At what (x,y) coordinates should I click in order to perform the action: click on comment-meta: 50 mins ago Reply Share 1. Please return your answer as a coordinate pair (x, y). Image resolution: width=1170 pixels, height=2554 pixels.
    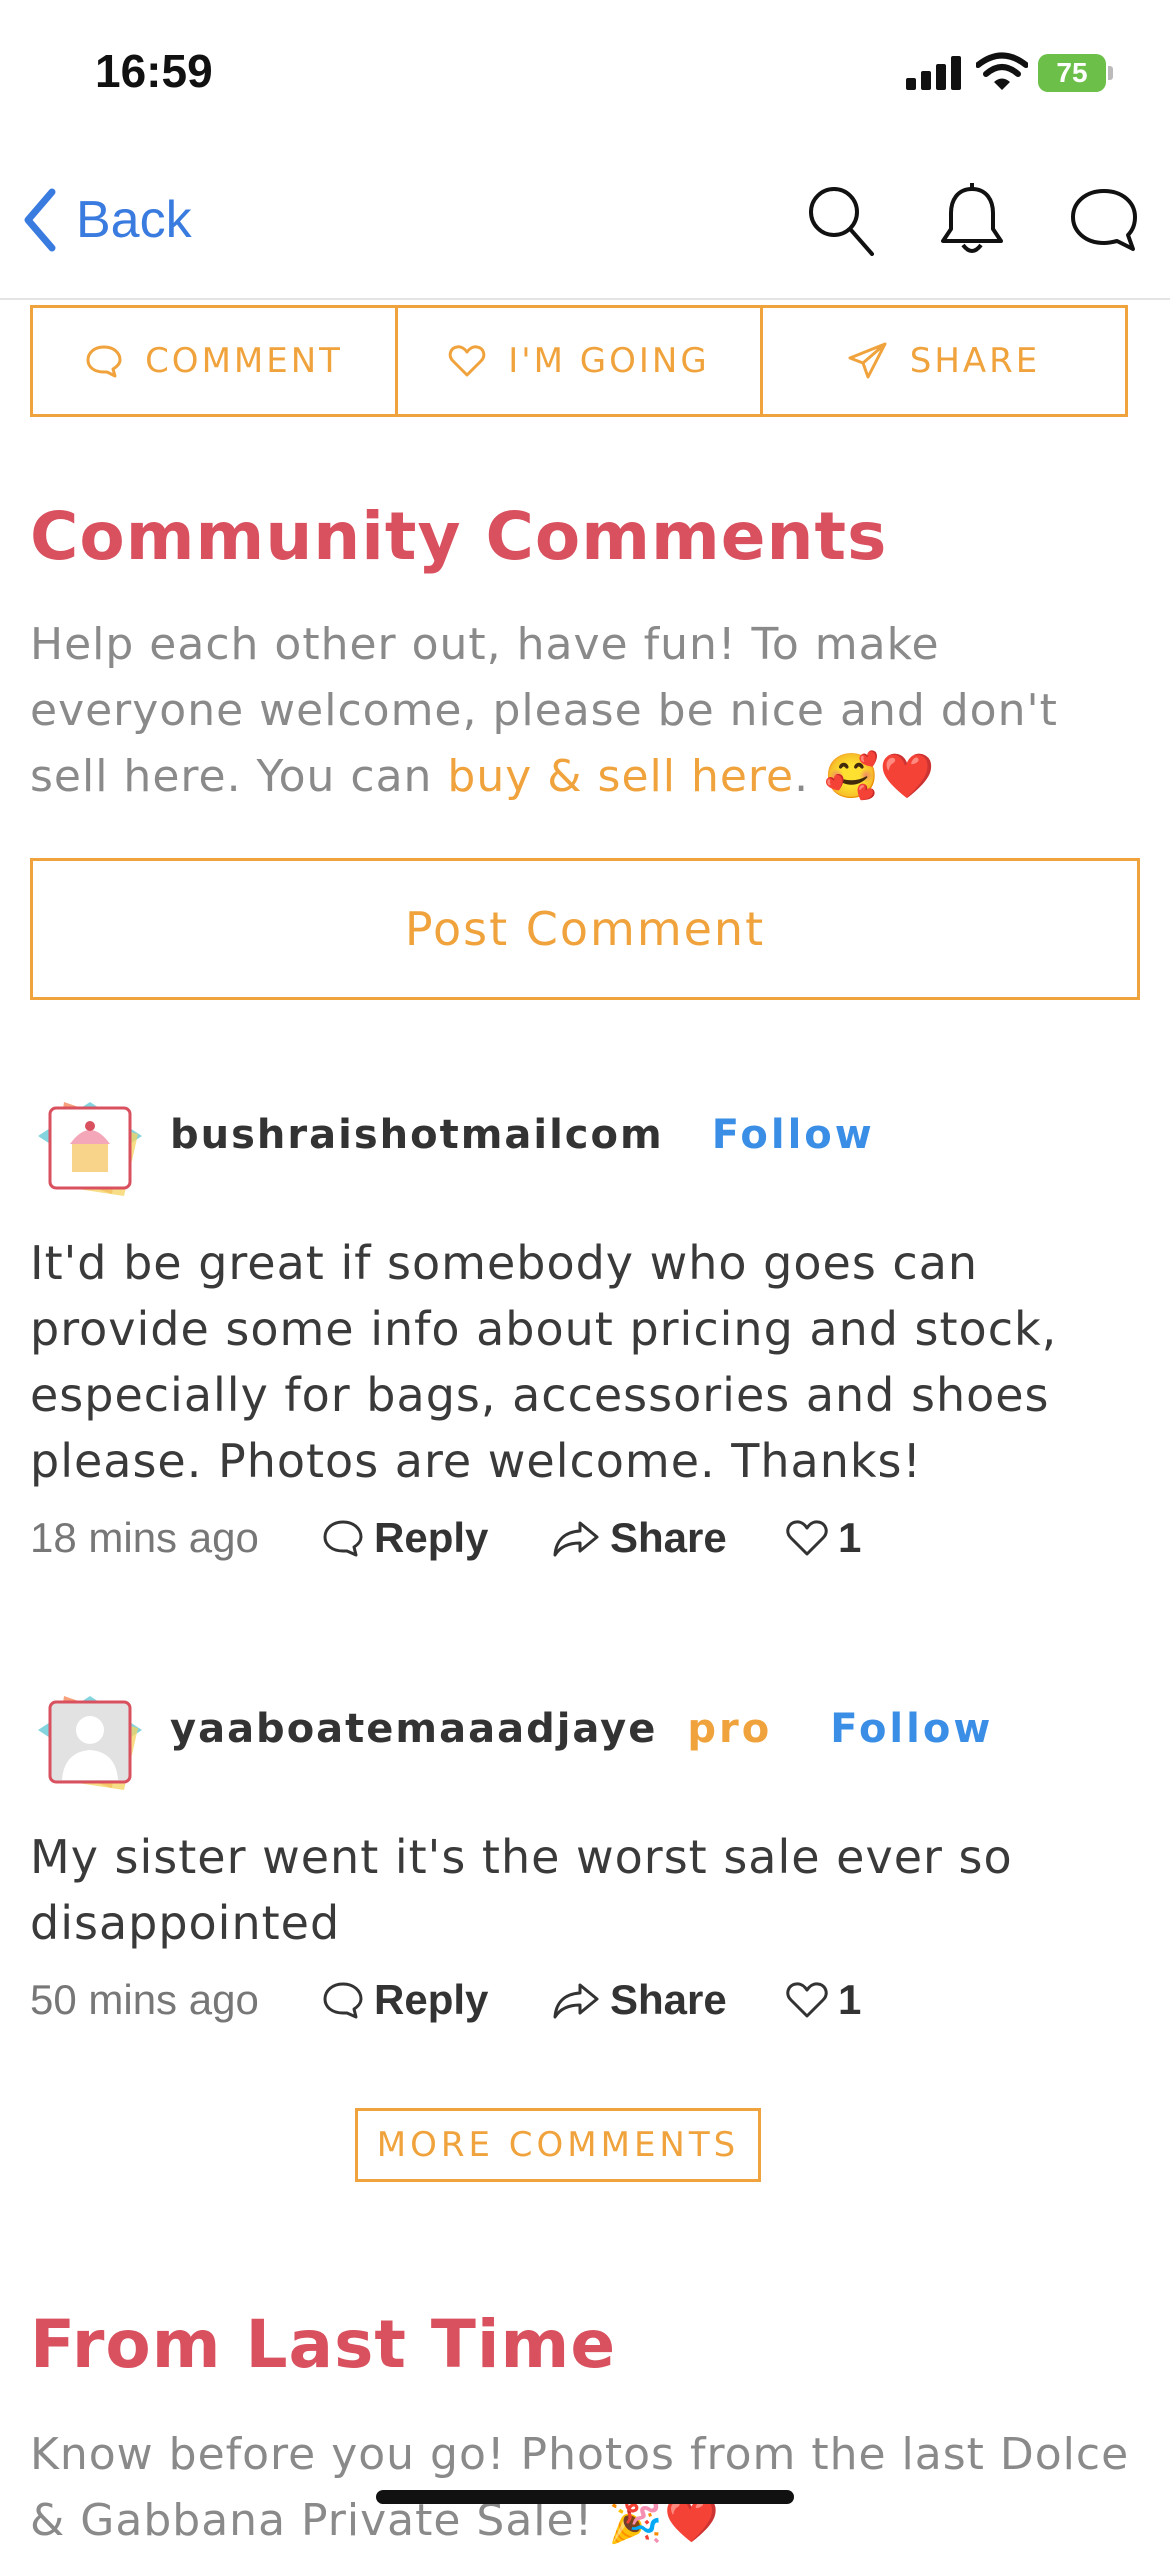
    Looking at the image, I should click on (445, 2000).